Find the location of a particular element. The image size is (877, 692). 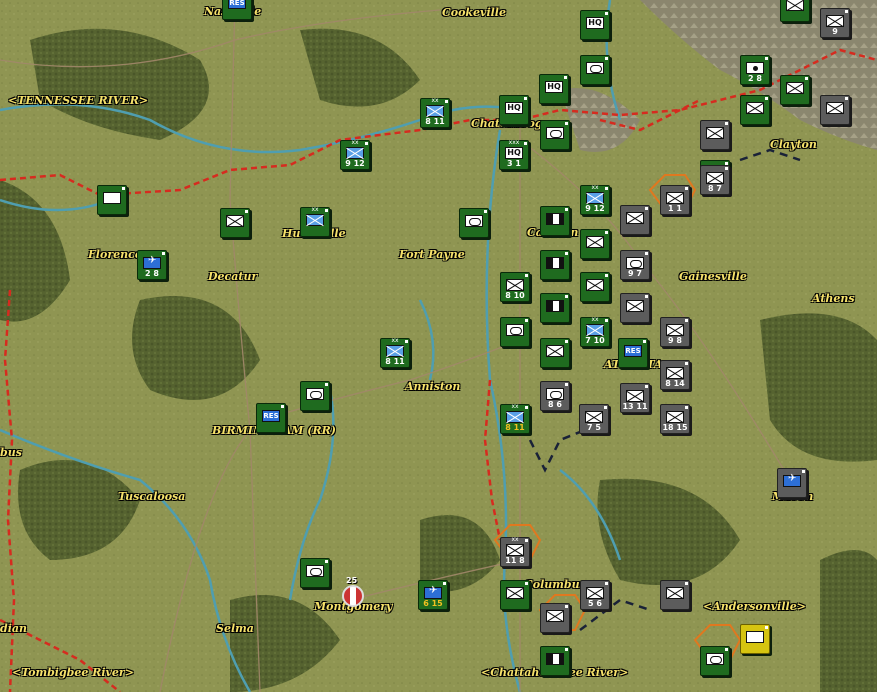

turn-marker-icon is located at coordinates (353, 596).